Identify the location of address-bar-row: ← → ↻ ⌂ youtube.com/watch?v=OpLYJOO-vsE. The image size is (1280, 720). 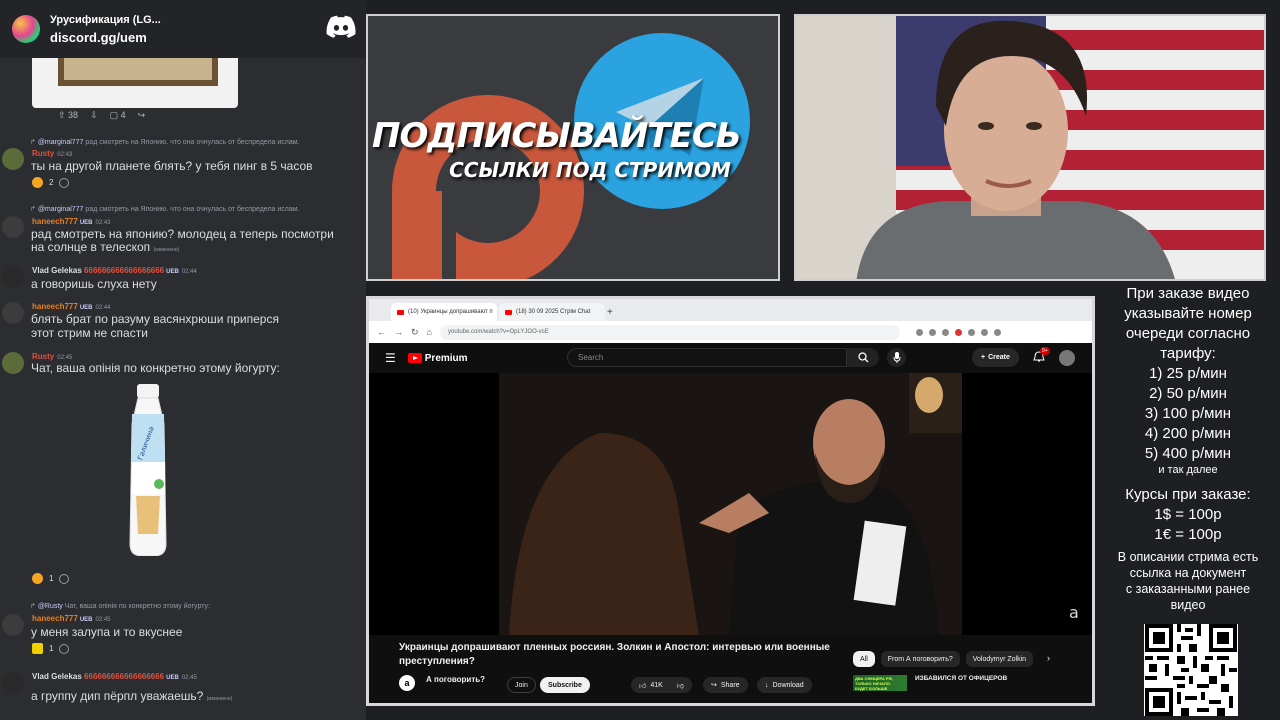
(730, 332).